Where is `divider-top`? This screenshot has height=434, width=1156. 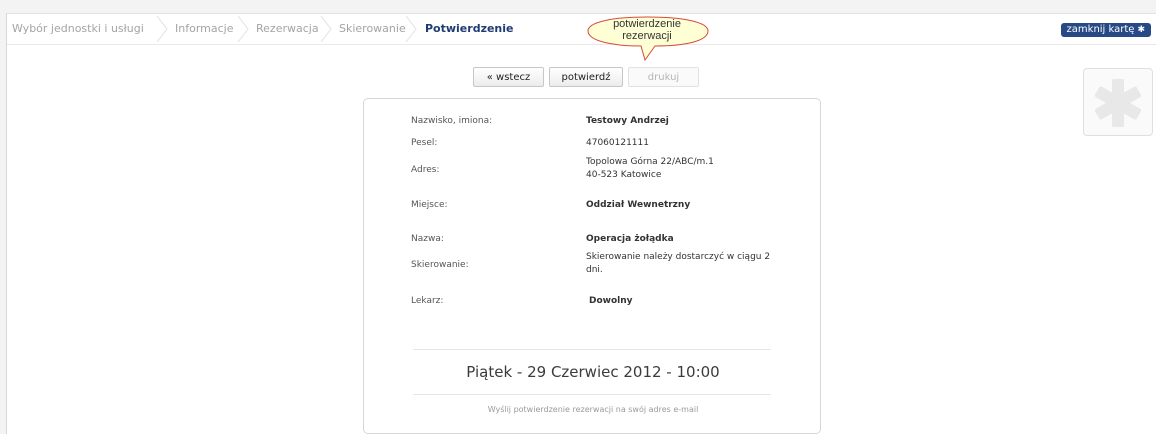 divider-top is located at coordinates (592, 349).